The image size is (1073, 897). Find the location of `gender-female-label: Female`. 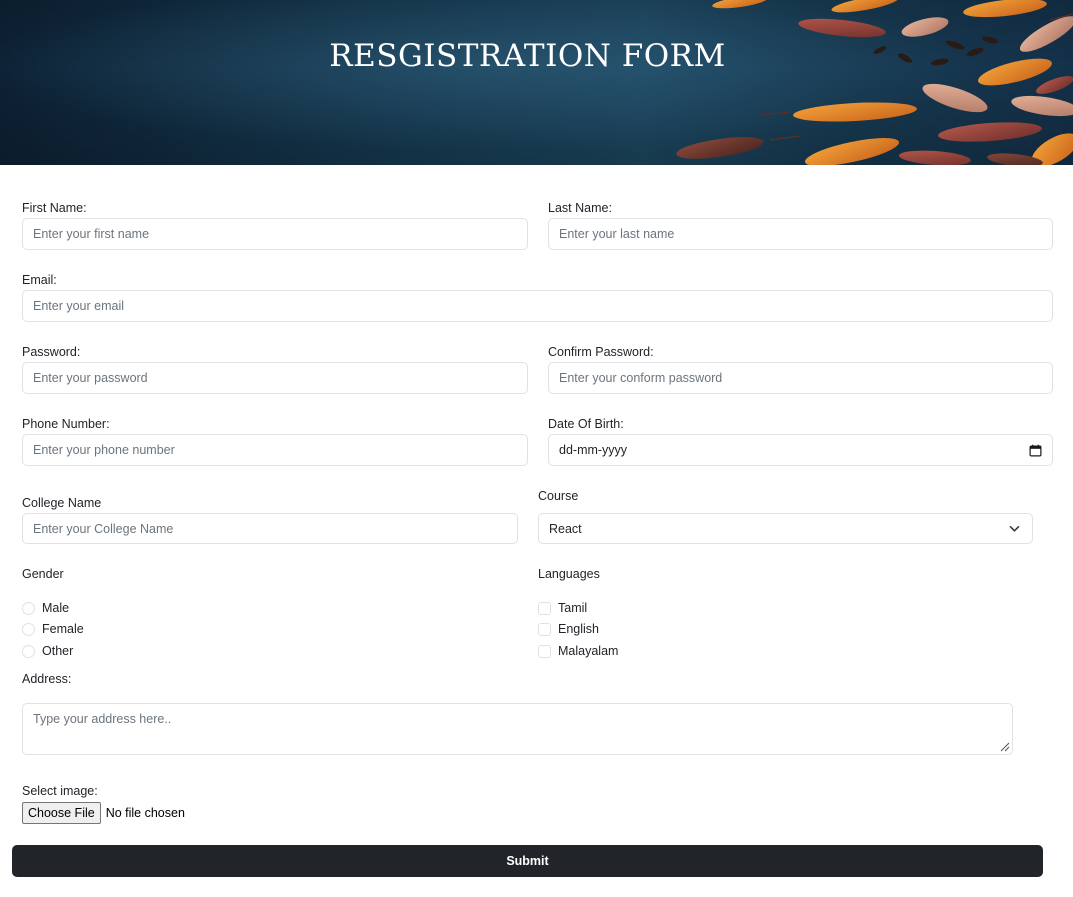

gender-female-label: Female is located at coordinates (63, 629).